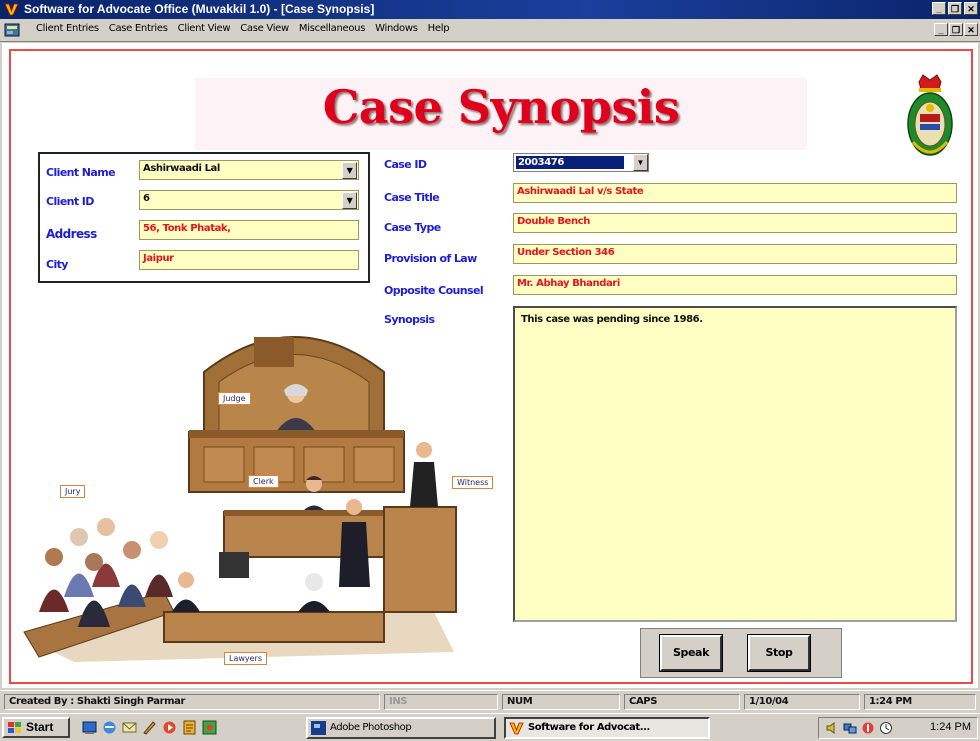  Describe the element at coordinates (146, 198) in the screenshot. I see `client-id-value: 6` at that location.